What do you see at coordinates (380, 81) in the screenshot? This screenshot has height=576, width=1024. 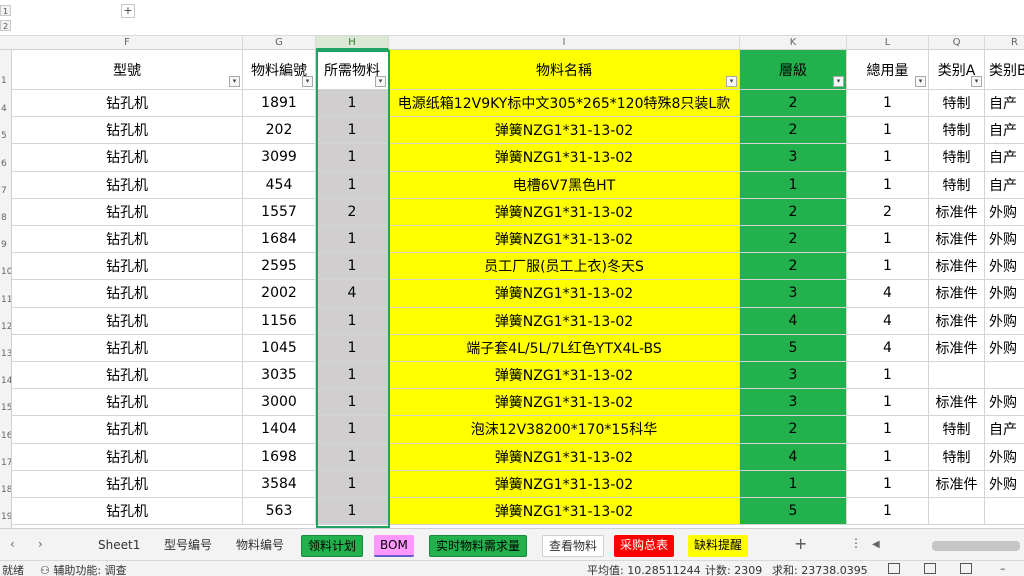 I see `filter-dropdown-icon: ▾` at bounding box center [380, 81].